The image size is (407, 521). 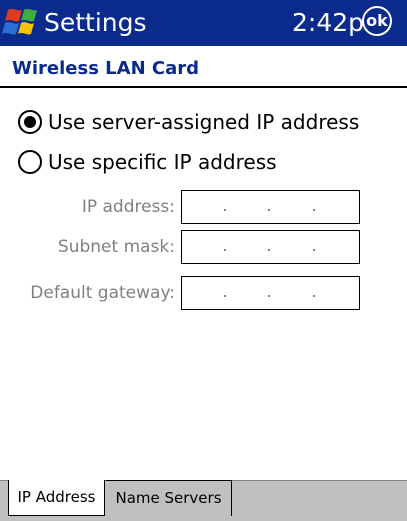 I want to click on radio-label-server-assigned: Use server-assigned IP address, so click(x=204, y=122).